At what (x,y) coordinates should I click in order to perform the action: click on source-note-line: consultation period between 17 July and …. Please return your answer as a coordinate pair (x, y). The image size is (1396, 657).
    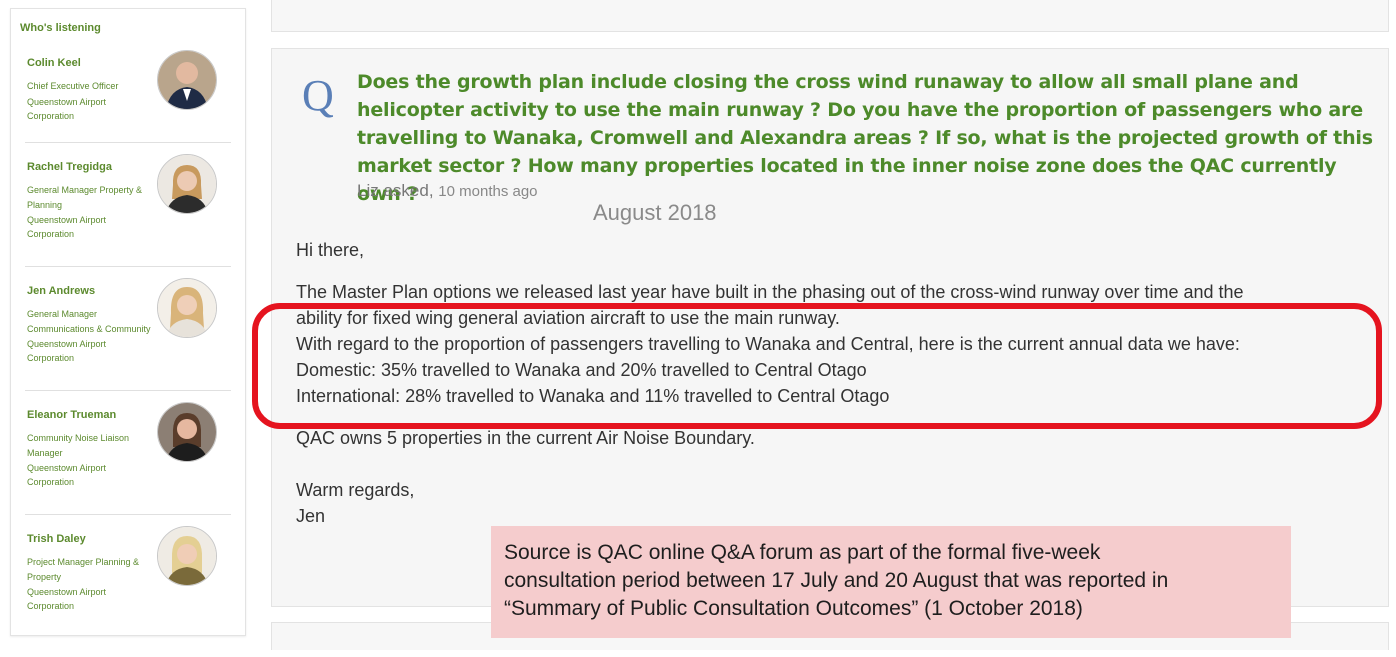
    Looking at the image, I should click on (836, 580).